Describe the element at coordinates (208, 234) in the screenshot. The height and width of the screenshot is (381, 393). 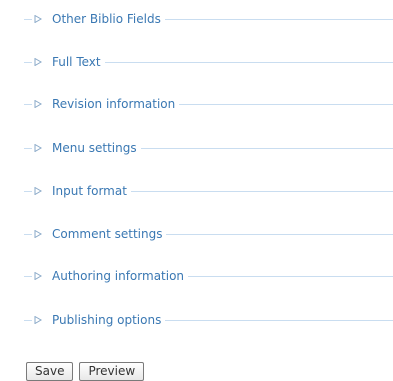
I see `fieldset-comment-settings: Comment settings` at that location.